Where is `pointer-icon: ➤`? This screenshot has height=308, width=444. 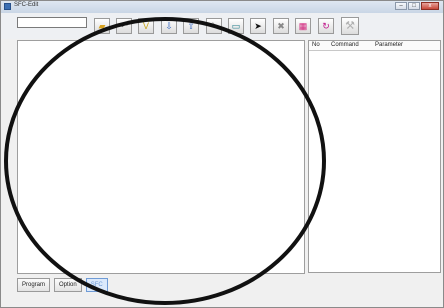
pointer-icon: ➤ is located at coordinates (258, 25).